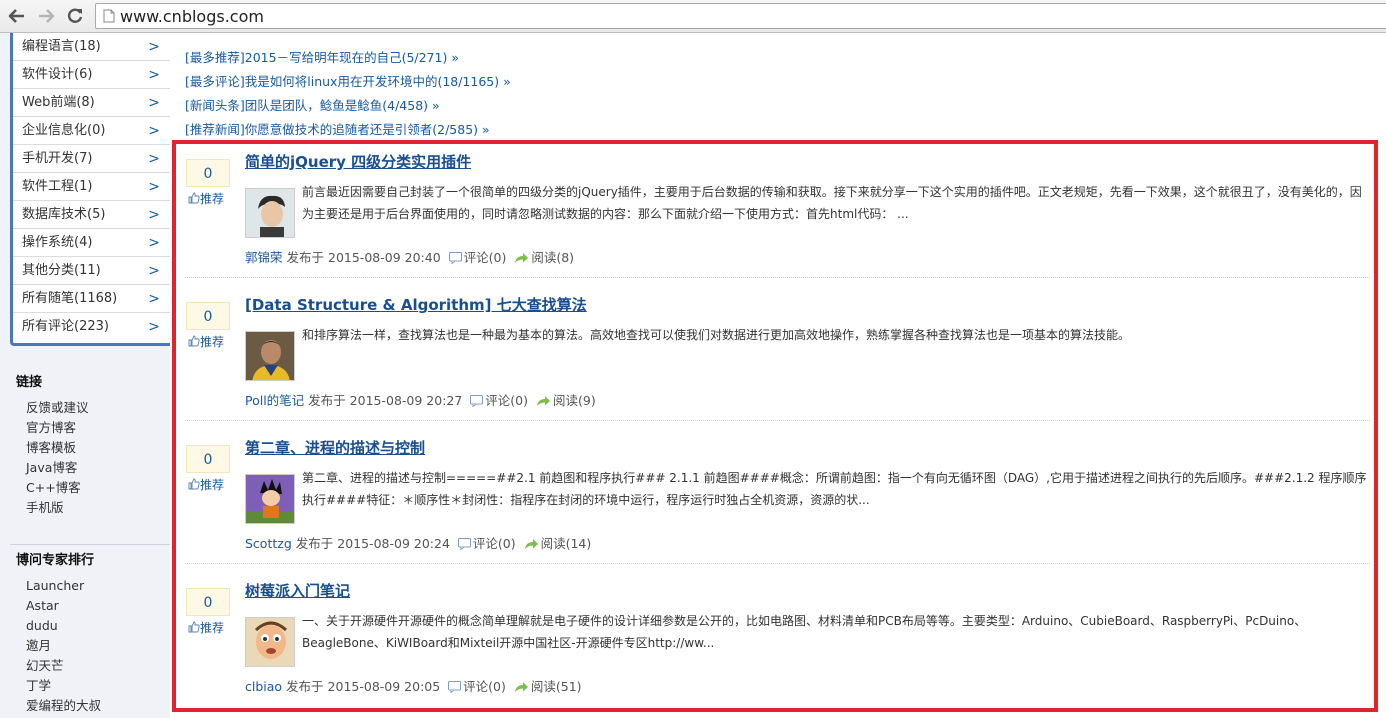 This screenshot has height=718, width=1386. Describe the element at coordinates (264, 257) in the screenshot. I see `post-author: 郭锦荣` at that location.